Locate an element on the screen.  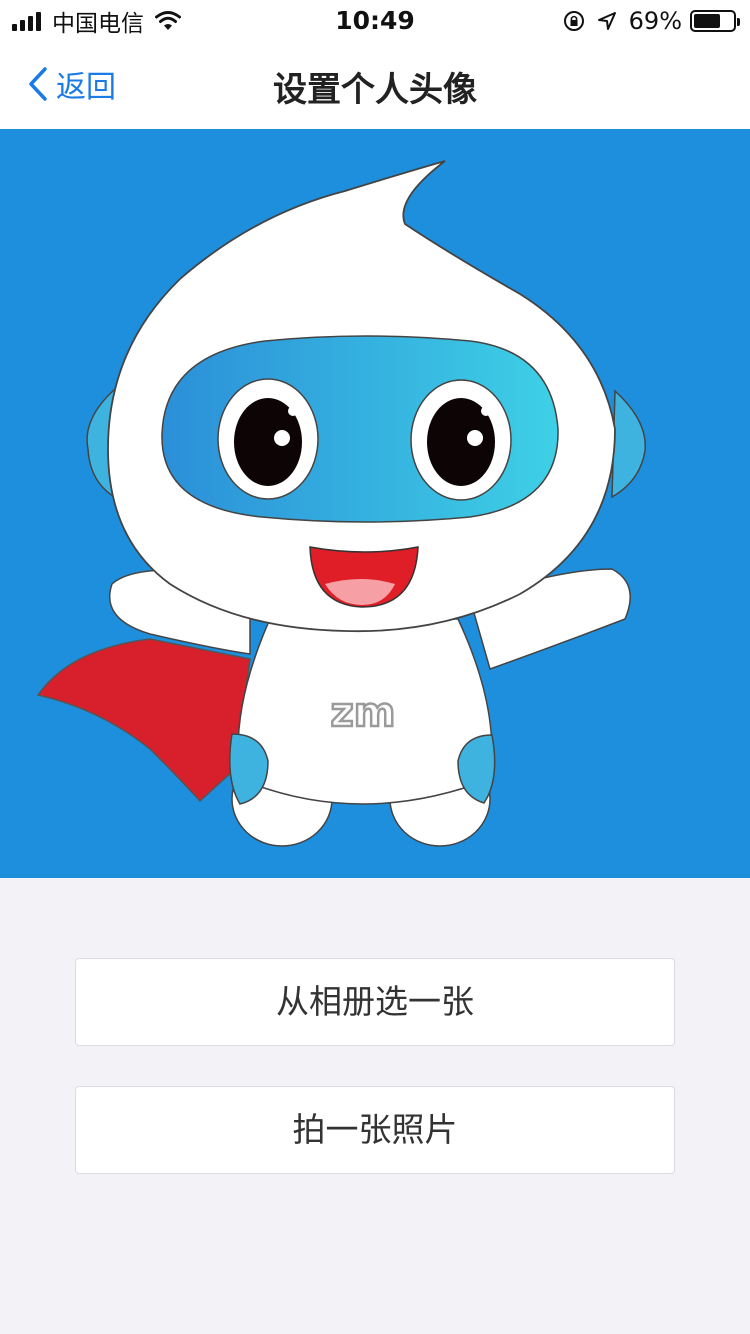
status-bar: 中国电信 10:49 69% is located at coordinates (375, 20).